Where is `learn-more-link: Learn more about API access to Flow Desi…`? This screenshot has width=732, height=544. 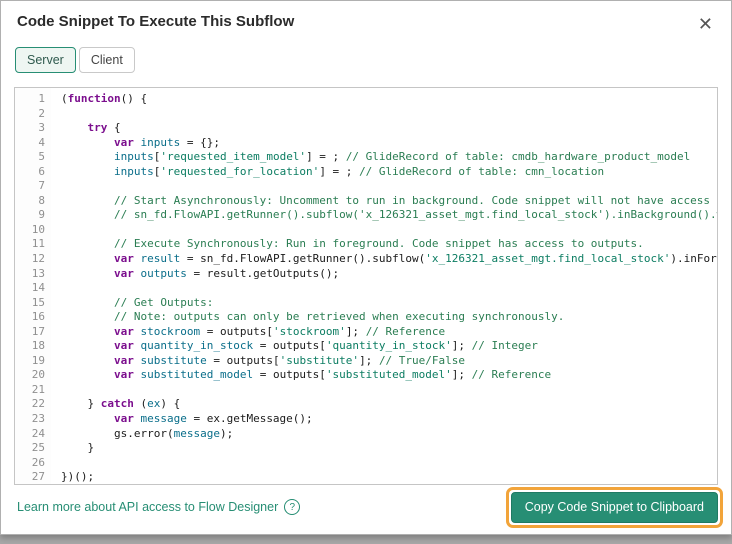 learn-more-link: Learn more about API access to Flow Desi… is located at coordinates (159, 507).